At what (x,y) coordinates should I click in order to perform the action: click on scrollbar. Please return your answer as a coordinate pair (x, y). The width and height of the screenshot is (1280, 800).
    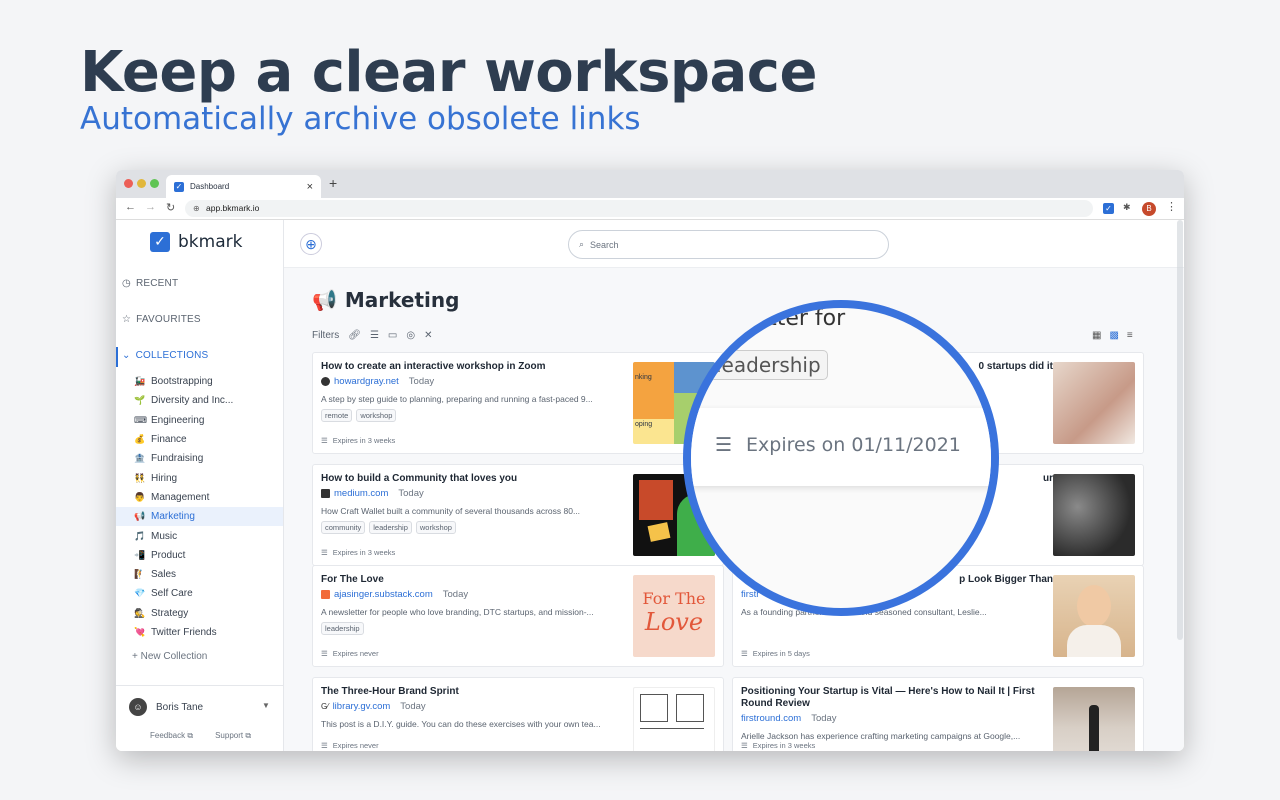
    Looking at the image, I should click on (1180, 430).